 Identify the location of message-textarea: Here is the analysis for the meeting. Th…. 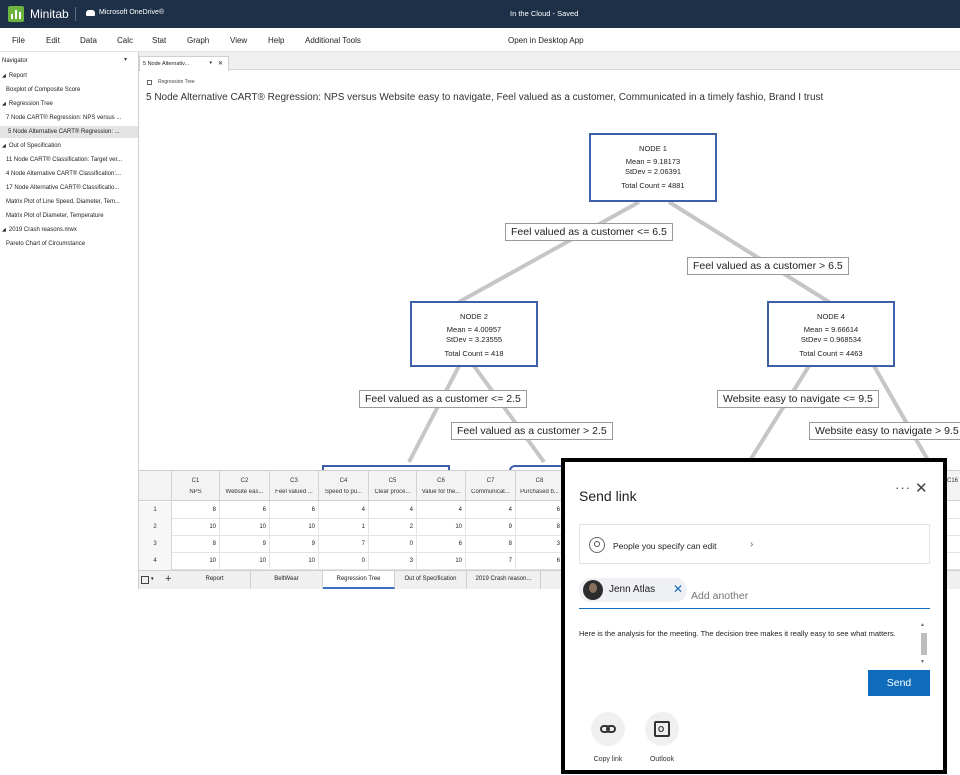
(747, 634).